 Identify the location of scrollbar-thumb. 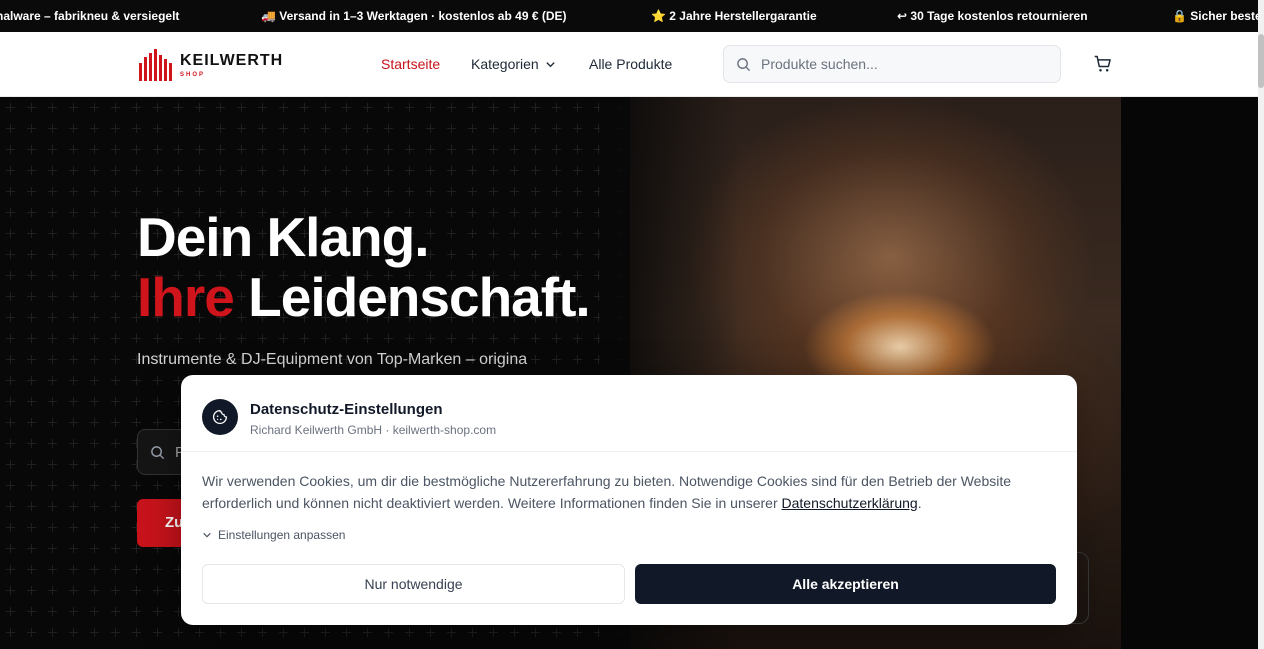
(1261, 61).